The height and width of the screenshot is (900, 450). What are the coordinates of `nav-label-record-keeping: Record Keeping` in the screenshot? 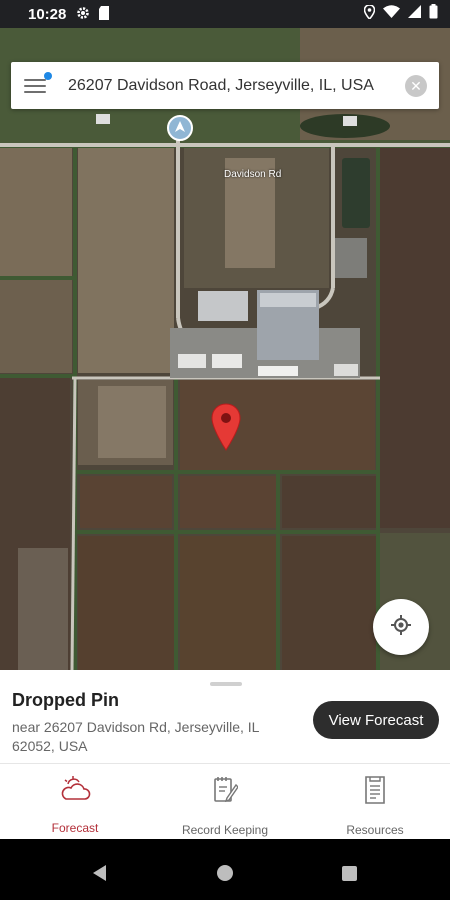 It's located at (225, 830).